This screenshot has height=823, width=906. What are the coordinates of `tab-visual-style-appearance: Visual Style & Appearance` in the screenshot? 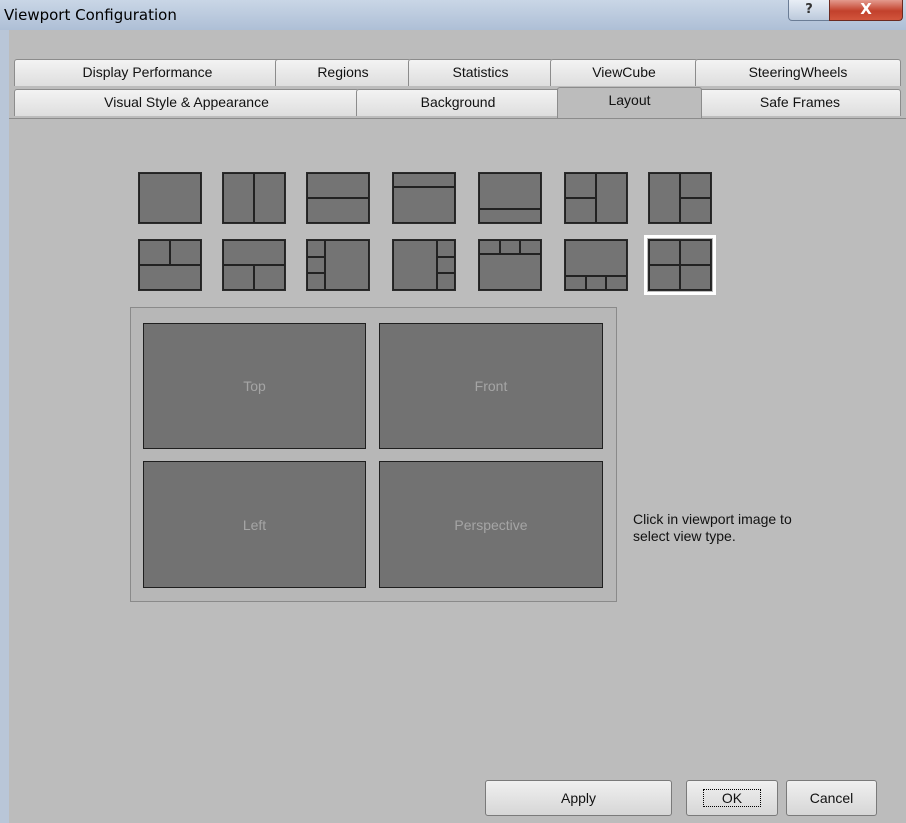 It's located at (186, 102).